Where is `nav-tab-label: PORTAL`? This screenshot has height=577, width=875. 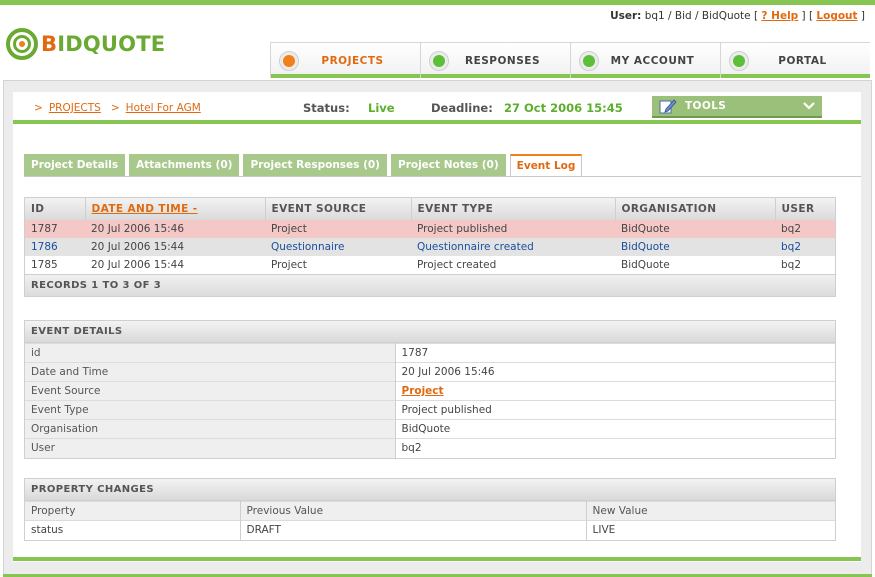 nav-tab-label: PORTAL is located at coordinates (802, 60).